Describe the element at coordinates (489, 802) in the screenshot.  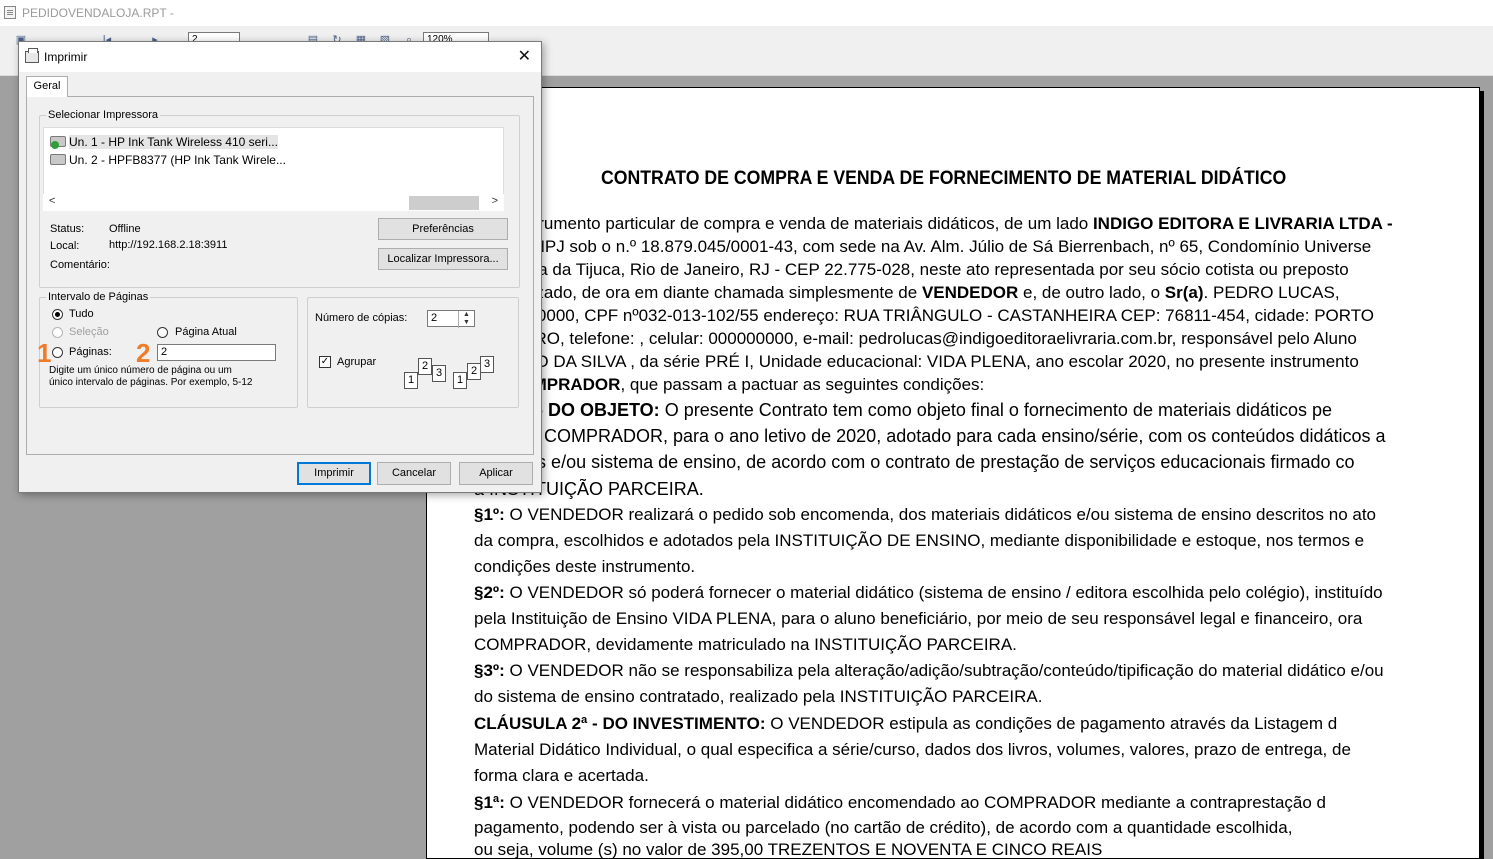
I see `contract-line-text: §1ª:` at that location.